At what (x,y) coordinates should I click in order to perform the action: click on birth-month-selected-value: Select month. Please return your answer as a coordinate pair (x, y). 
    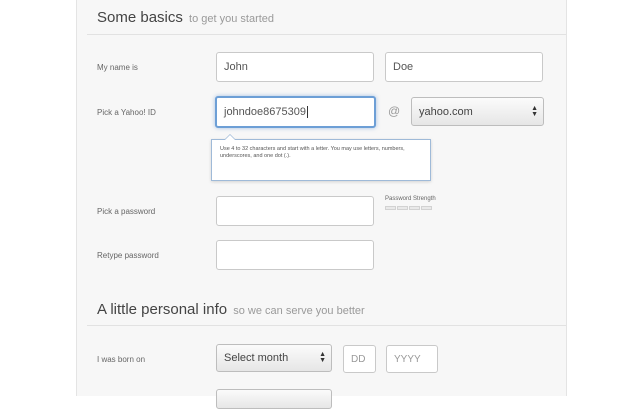
    Looking at the image, I should click on (256, 358).